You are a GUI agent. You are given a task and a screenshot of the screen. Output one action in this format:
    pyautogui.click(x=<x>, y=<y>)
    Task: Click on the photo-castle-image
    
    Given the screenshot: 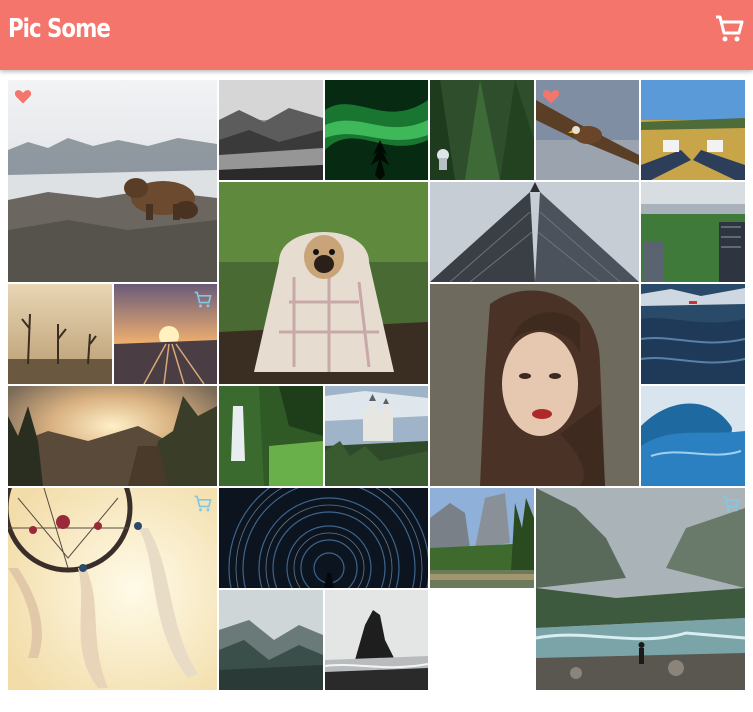 What is the action you would take?
    pyautogui.click(x=376, y=436)
    